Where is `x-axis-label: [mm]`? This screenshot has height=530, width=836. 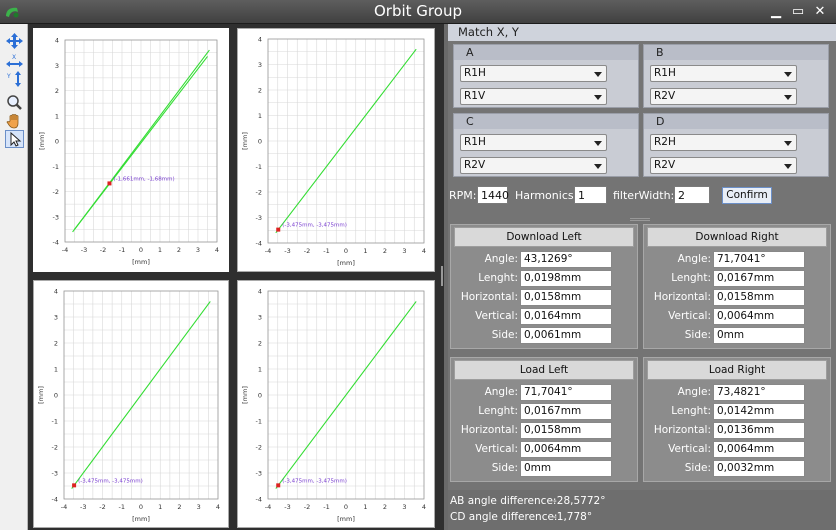
x-axis-label: [mm] is located at coordinates (346, 263).